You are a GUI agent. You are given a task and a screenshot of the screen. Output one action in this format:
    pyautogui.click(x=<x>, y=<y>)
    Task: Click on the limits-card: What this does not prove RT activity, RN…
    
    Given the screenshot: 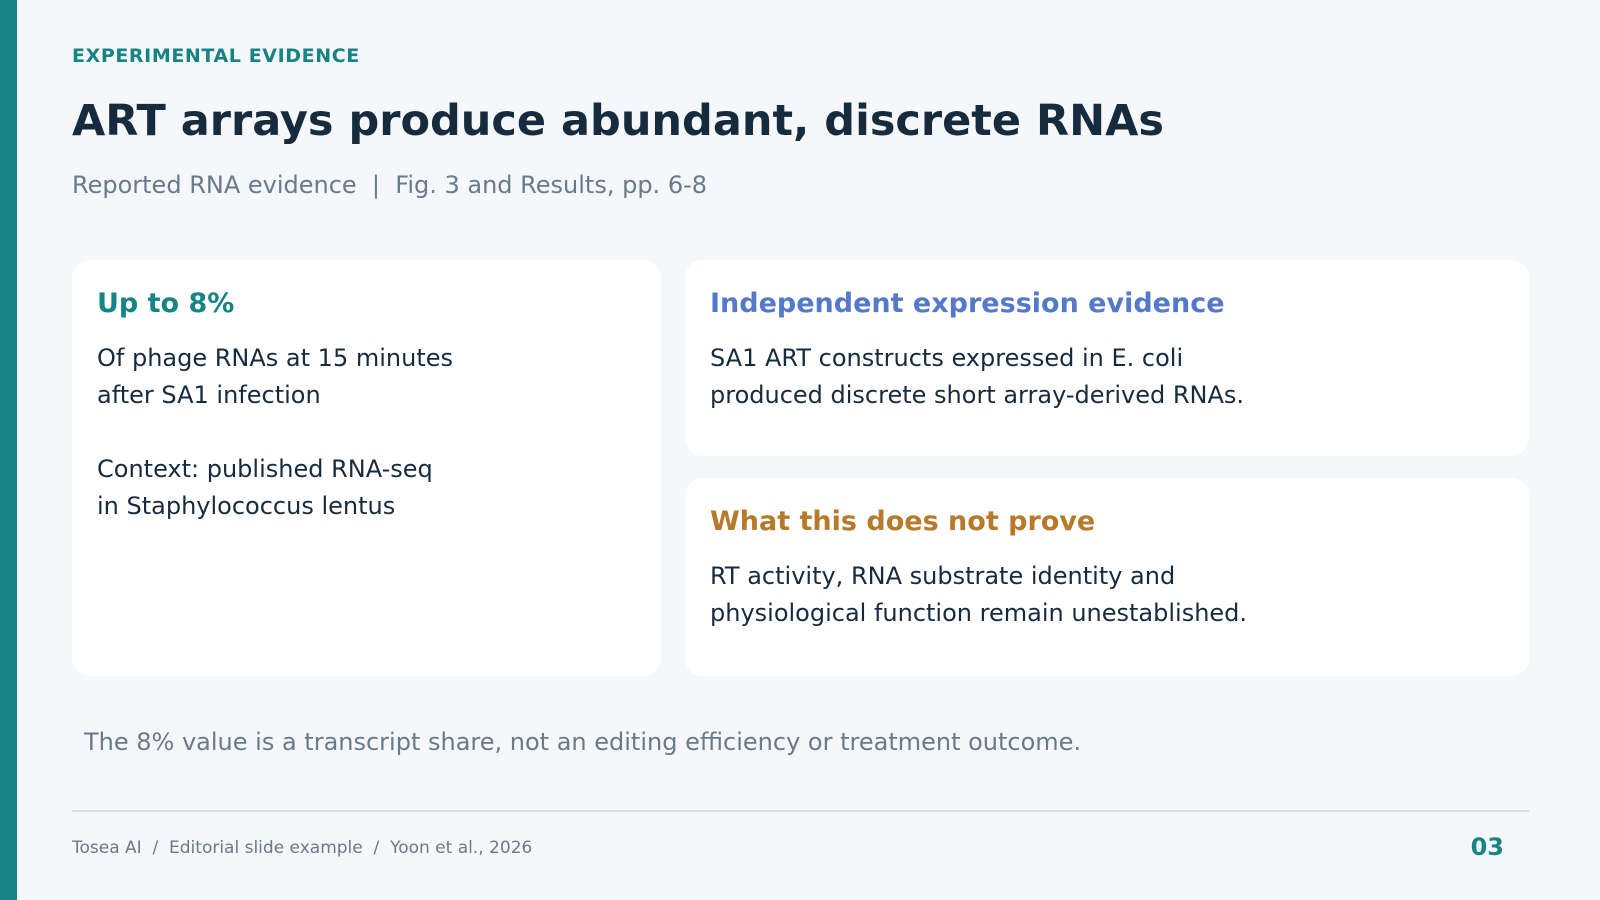 What is the action you would take?
    pyautogui.click(x=1107, y=577)
    